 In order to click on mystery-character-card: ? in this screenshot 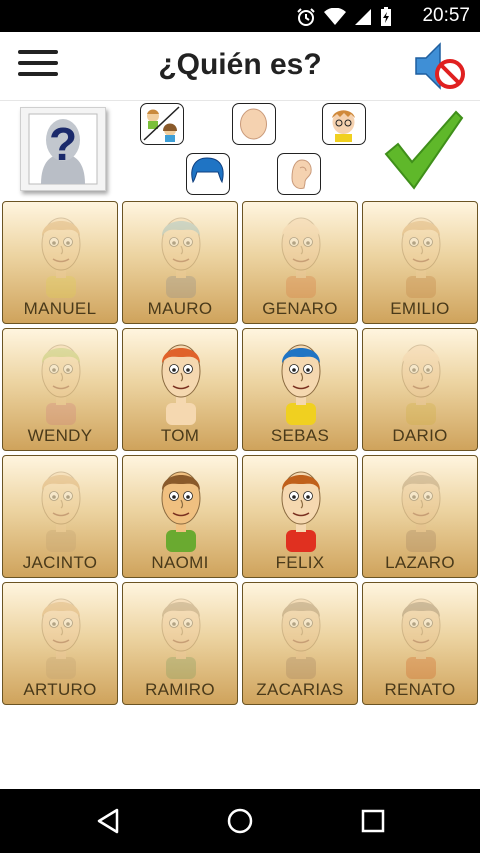, I will do `click(63, 149)`.